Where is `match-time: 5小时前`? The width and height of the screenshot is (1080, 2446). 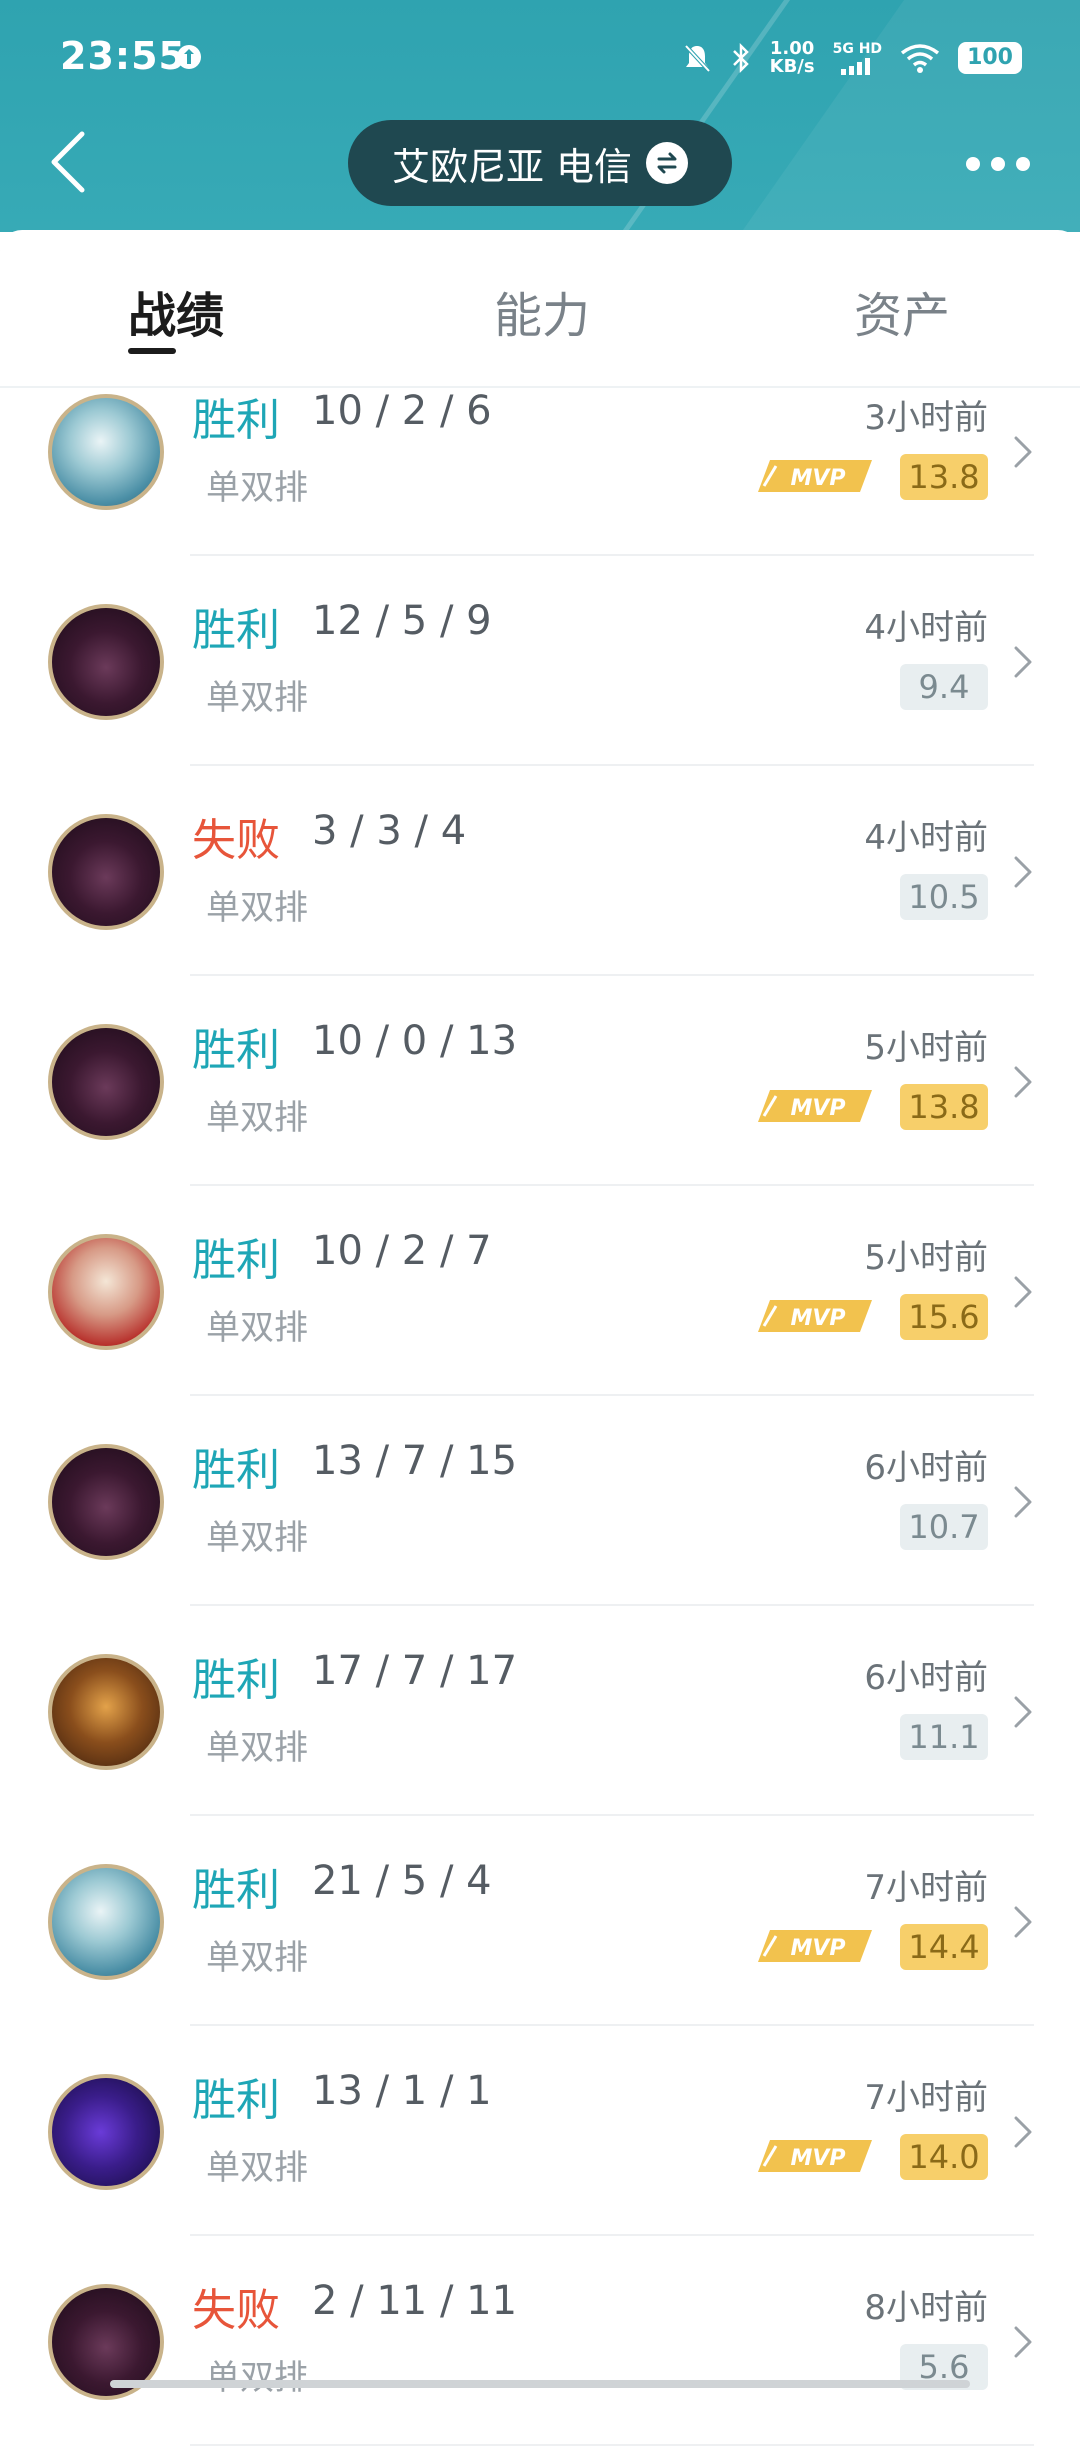
match-time: 5小时前 is located at coordinates (926, 1048).